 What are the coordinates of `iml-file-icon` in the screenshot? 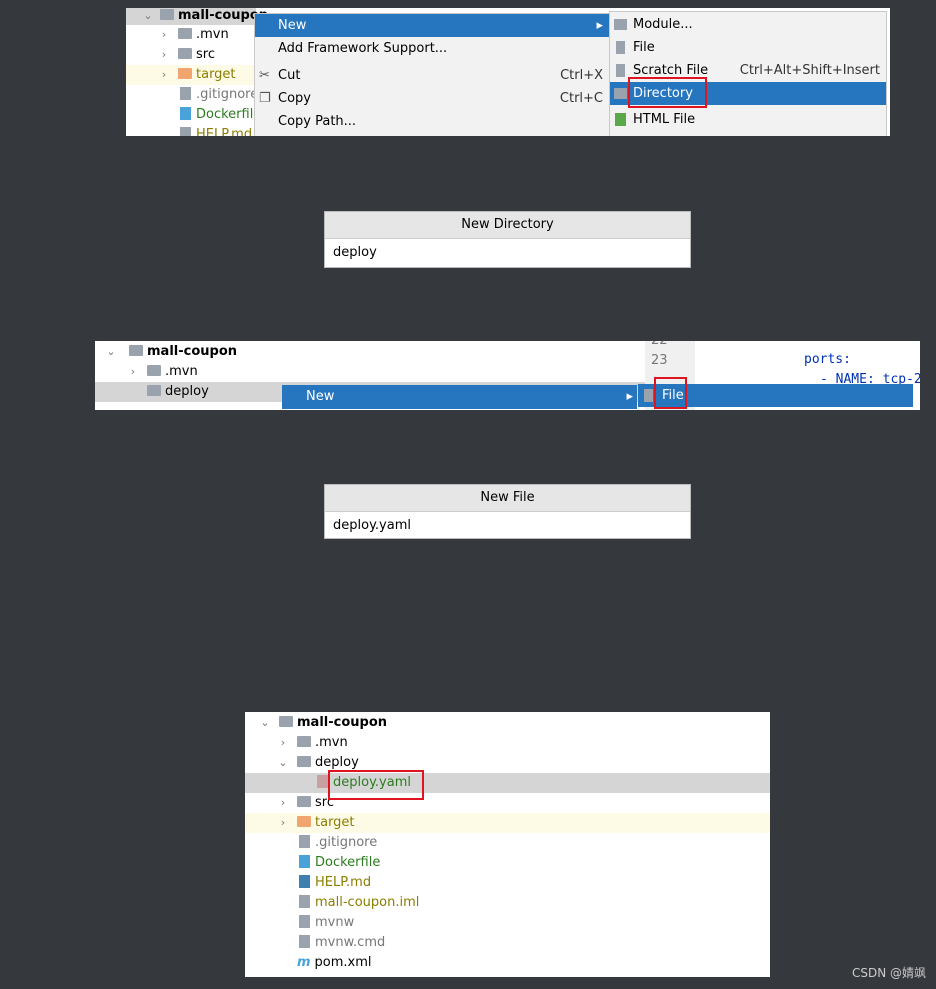 It's located at (304, 901).